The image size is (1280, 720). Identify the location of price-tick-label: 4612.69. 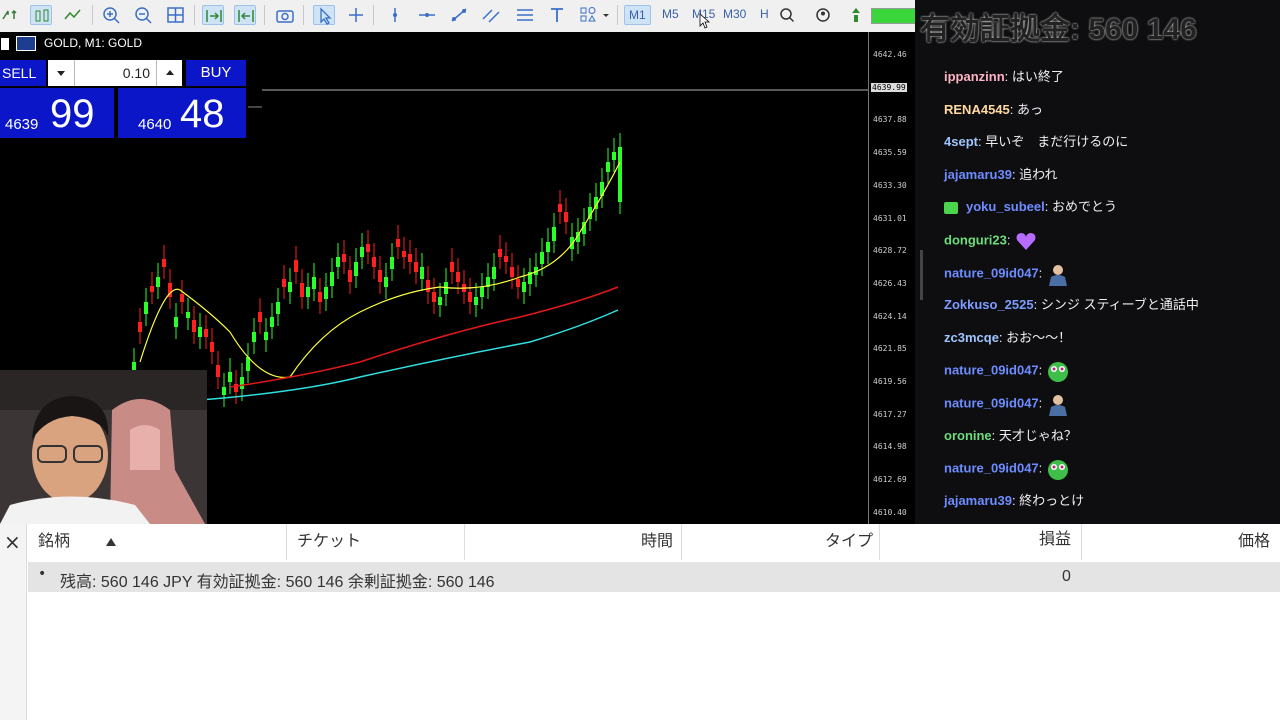
(890, 480).